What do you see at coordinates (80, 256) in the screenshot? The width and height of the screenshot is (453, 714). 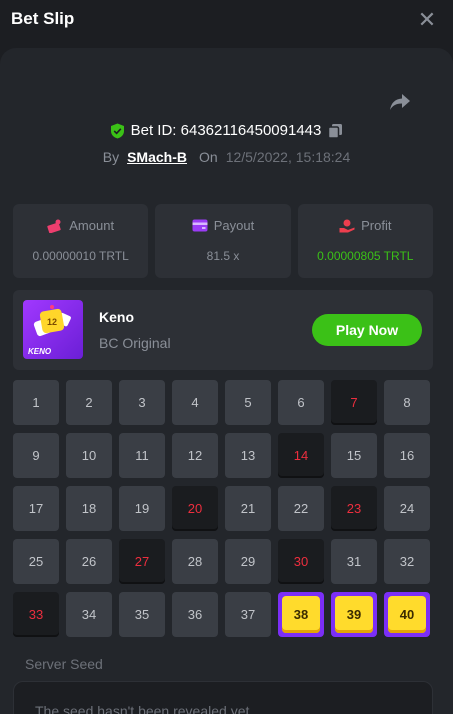 I see `amount-value: 0.00000010 TRTL` at bounding box center [80, 256].